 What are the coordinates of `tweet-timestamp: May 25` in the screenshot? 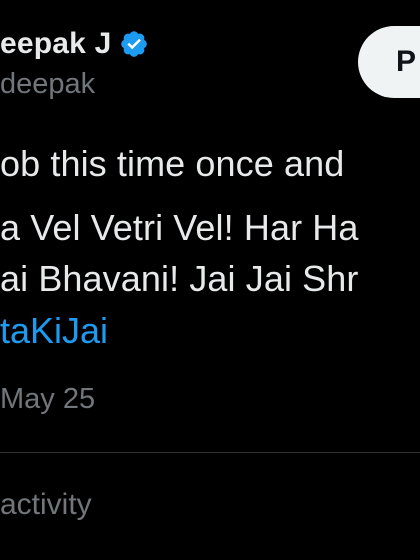 It's located at (47, 399).